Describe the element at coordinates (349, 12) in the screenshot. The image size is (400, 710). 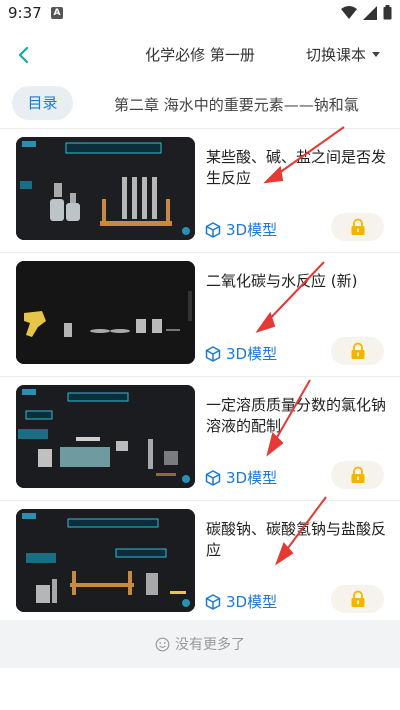
I see `wifi-icon` at that location.